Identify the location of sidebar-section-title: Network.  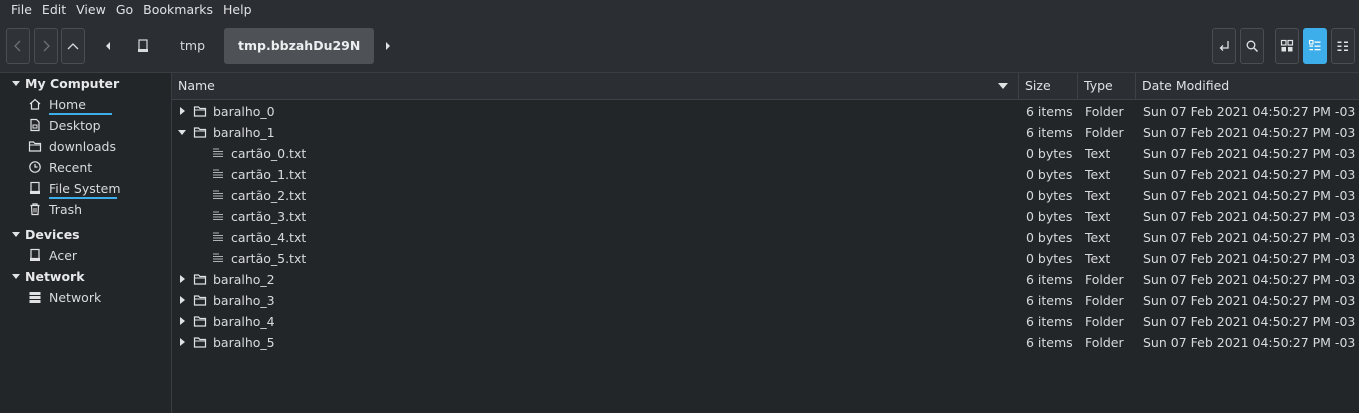
(55, 276).